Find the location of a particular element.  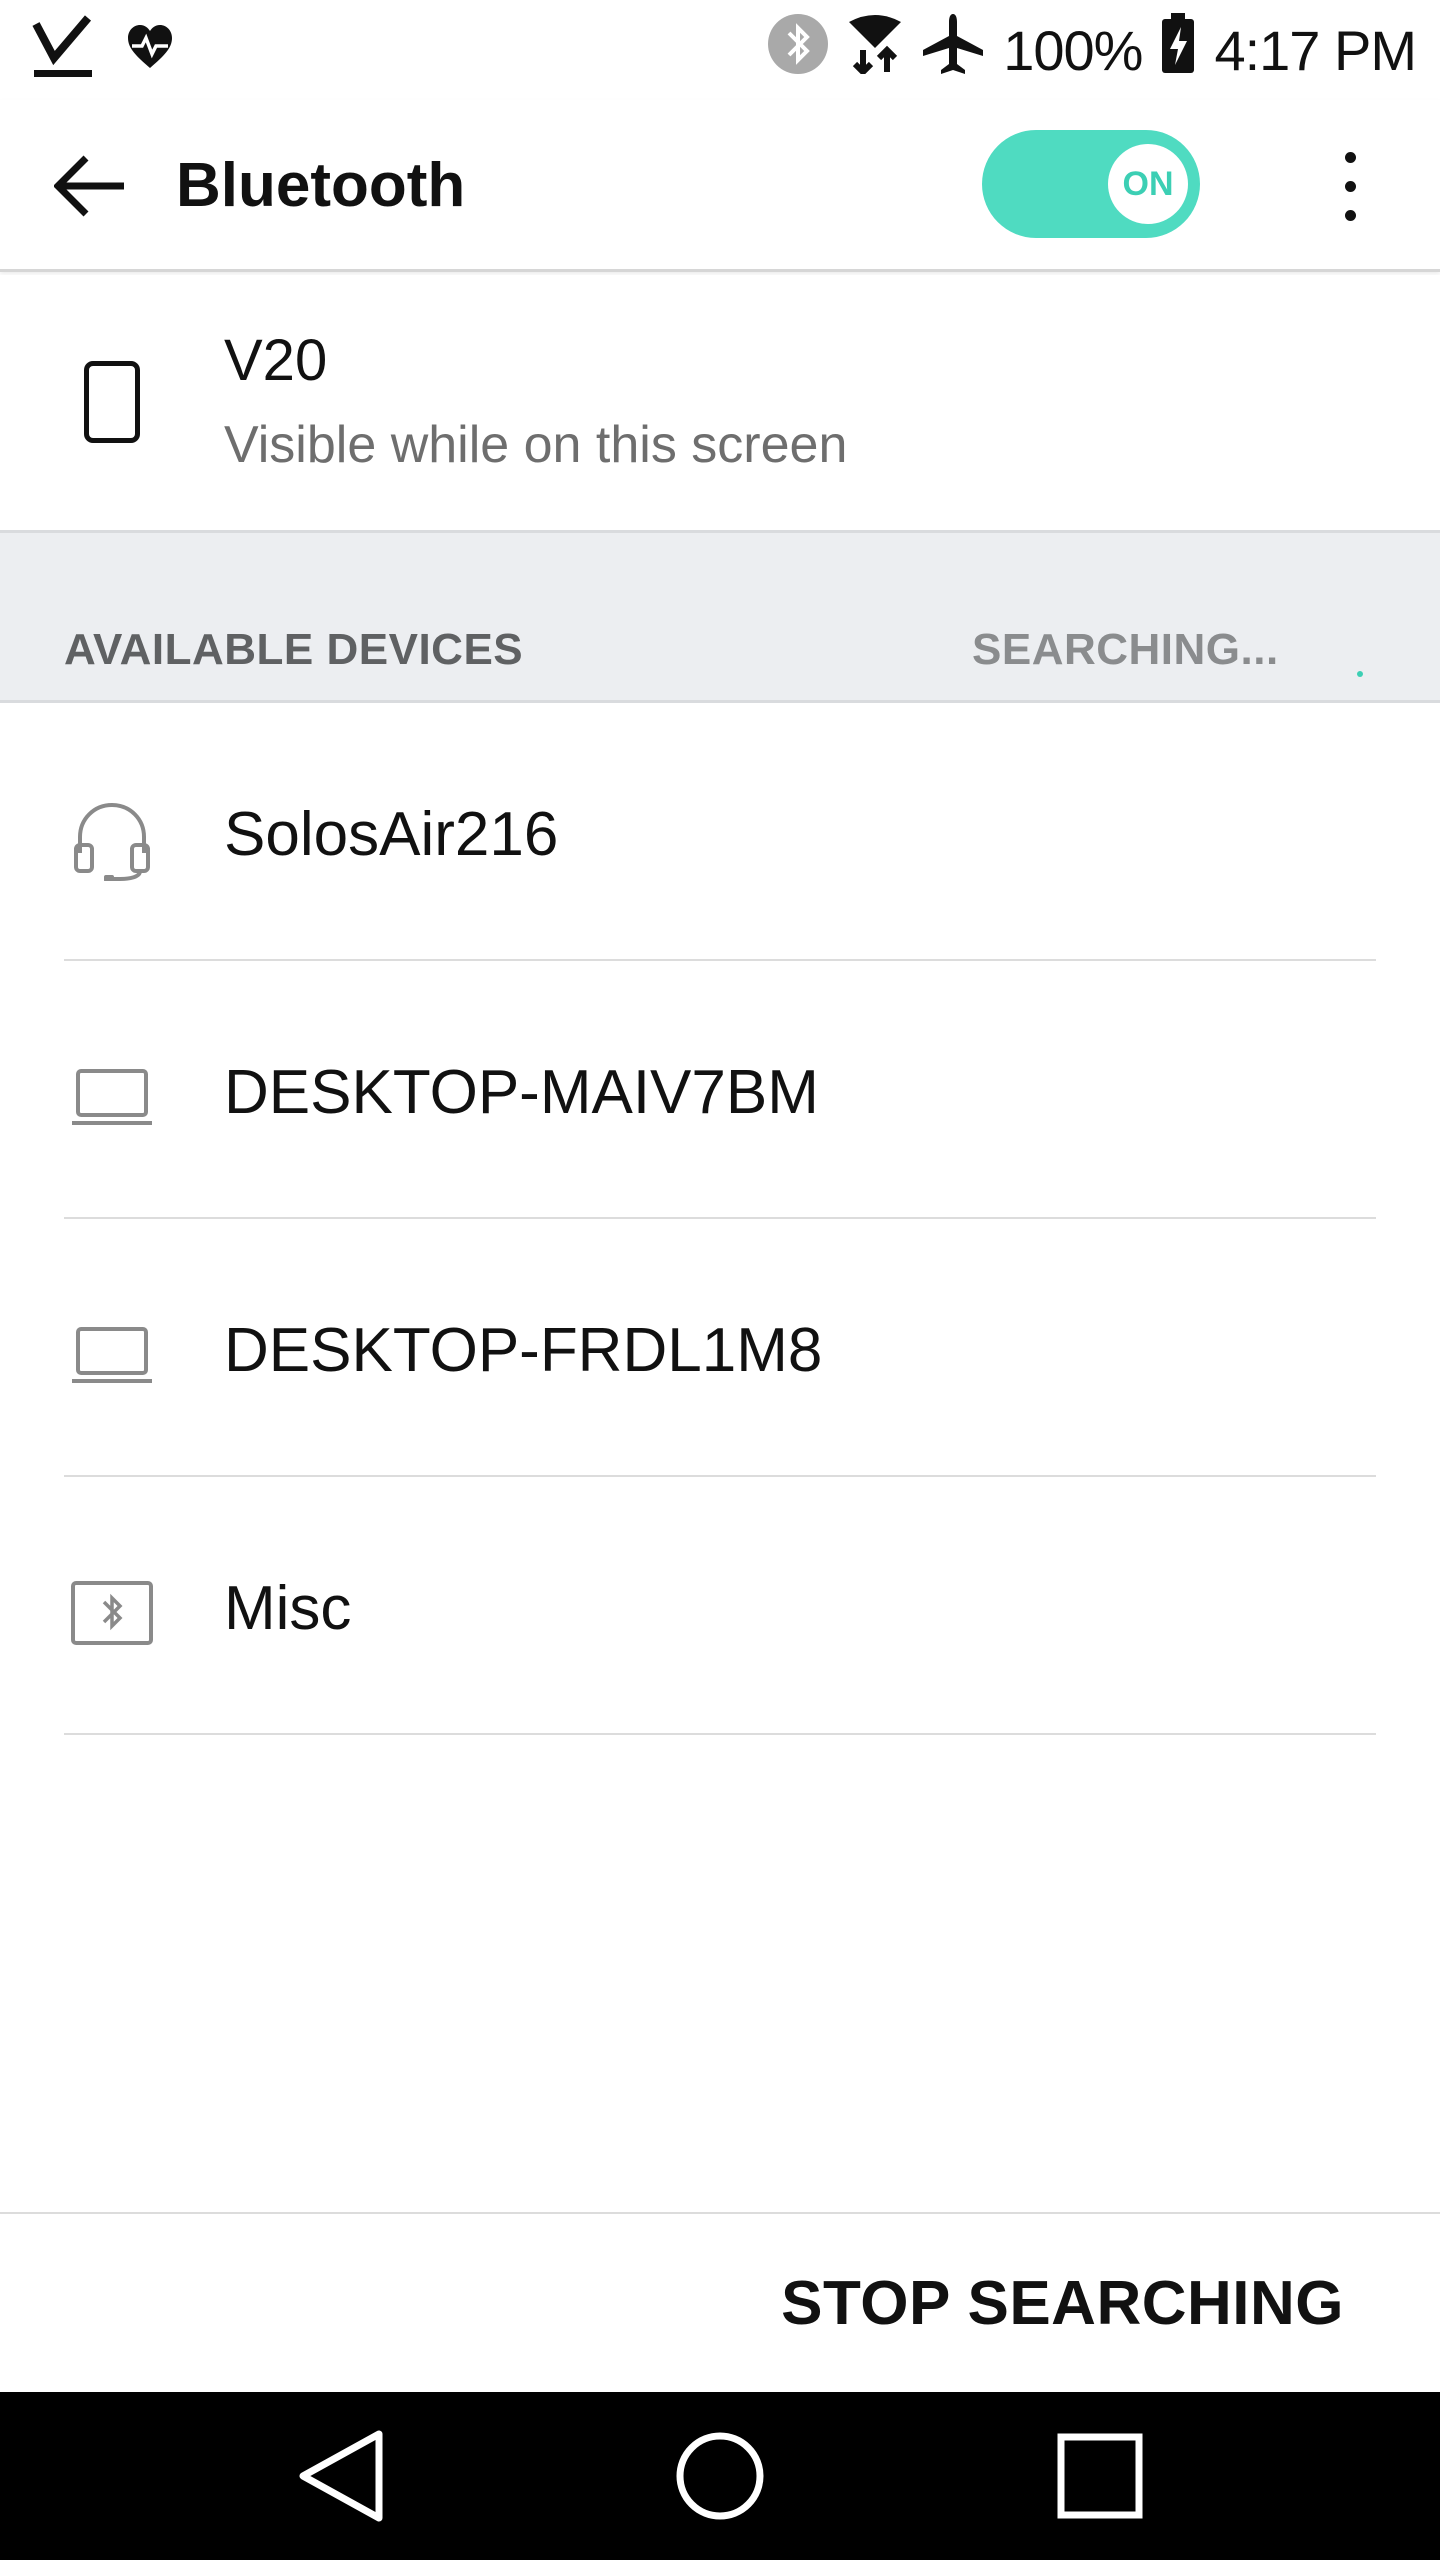

status-right: 100% 4:17 PM is located at coordinates (1092, 50).